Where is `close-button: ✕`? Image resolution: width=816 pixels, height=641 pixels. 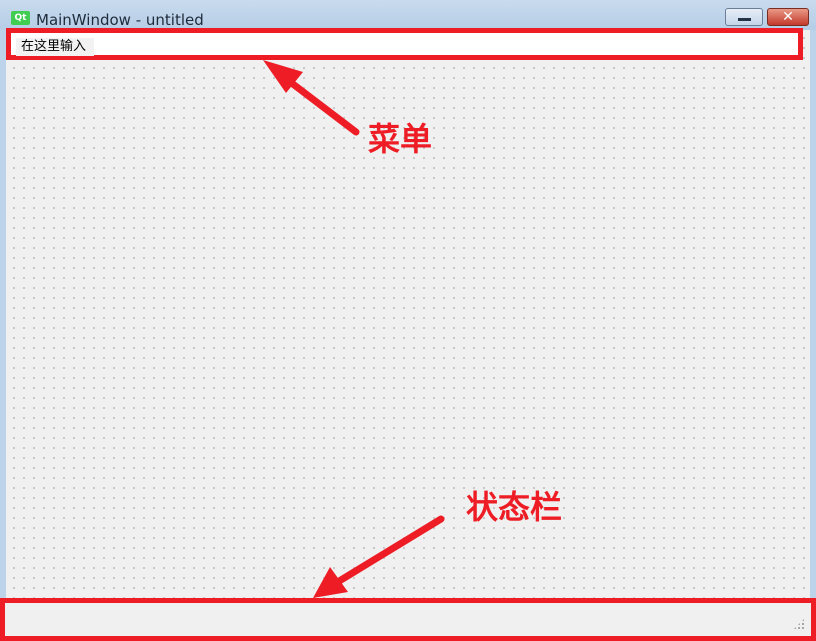
close-button: ✕ is located at coordinates (788, 17).